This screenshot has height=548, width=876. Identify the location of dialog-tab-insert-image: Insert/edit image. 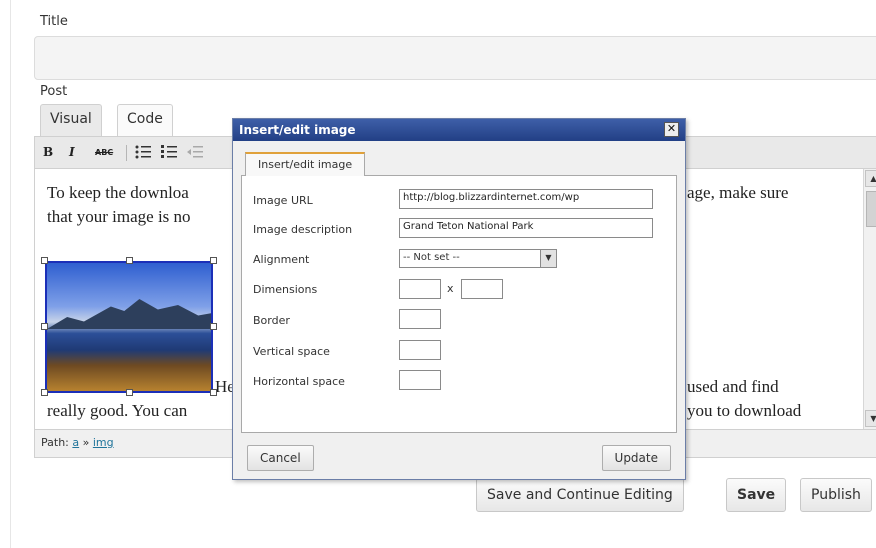
(305, 164).